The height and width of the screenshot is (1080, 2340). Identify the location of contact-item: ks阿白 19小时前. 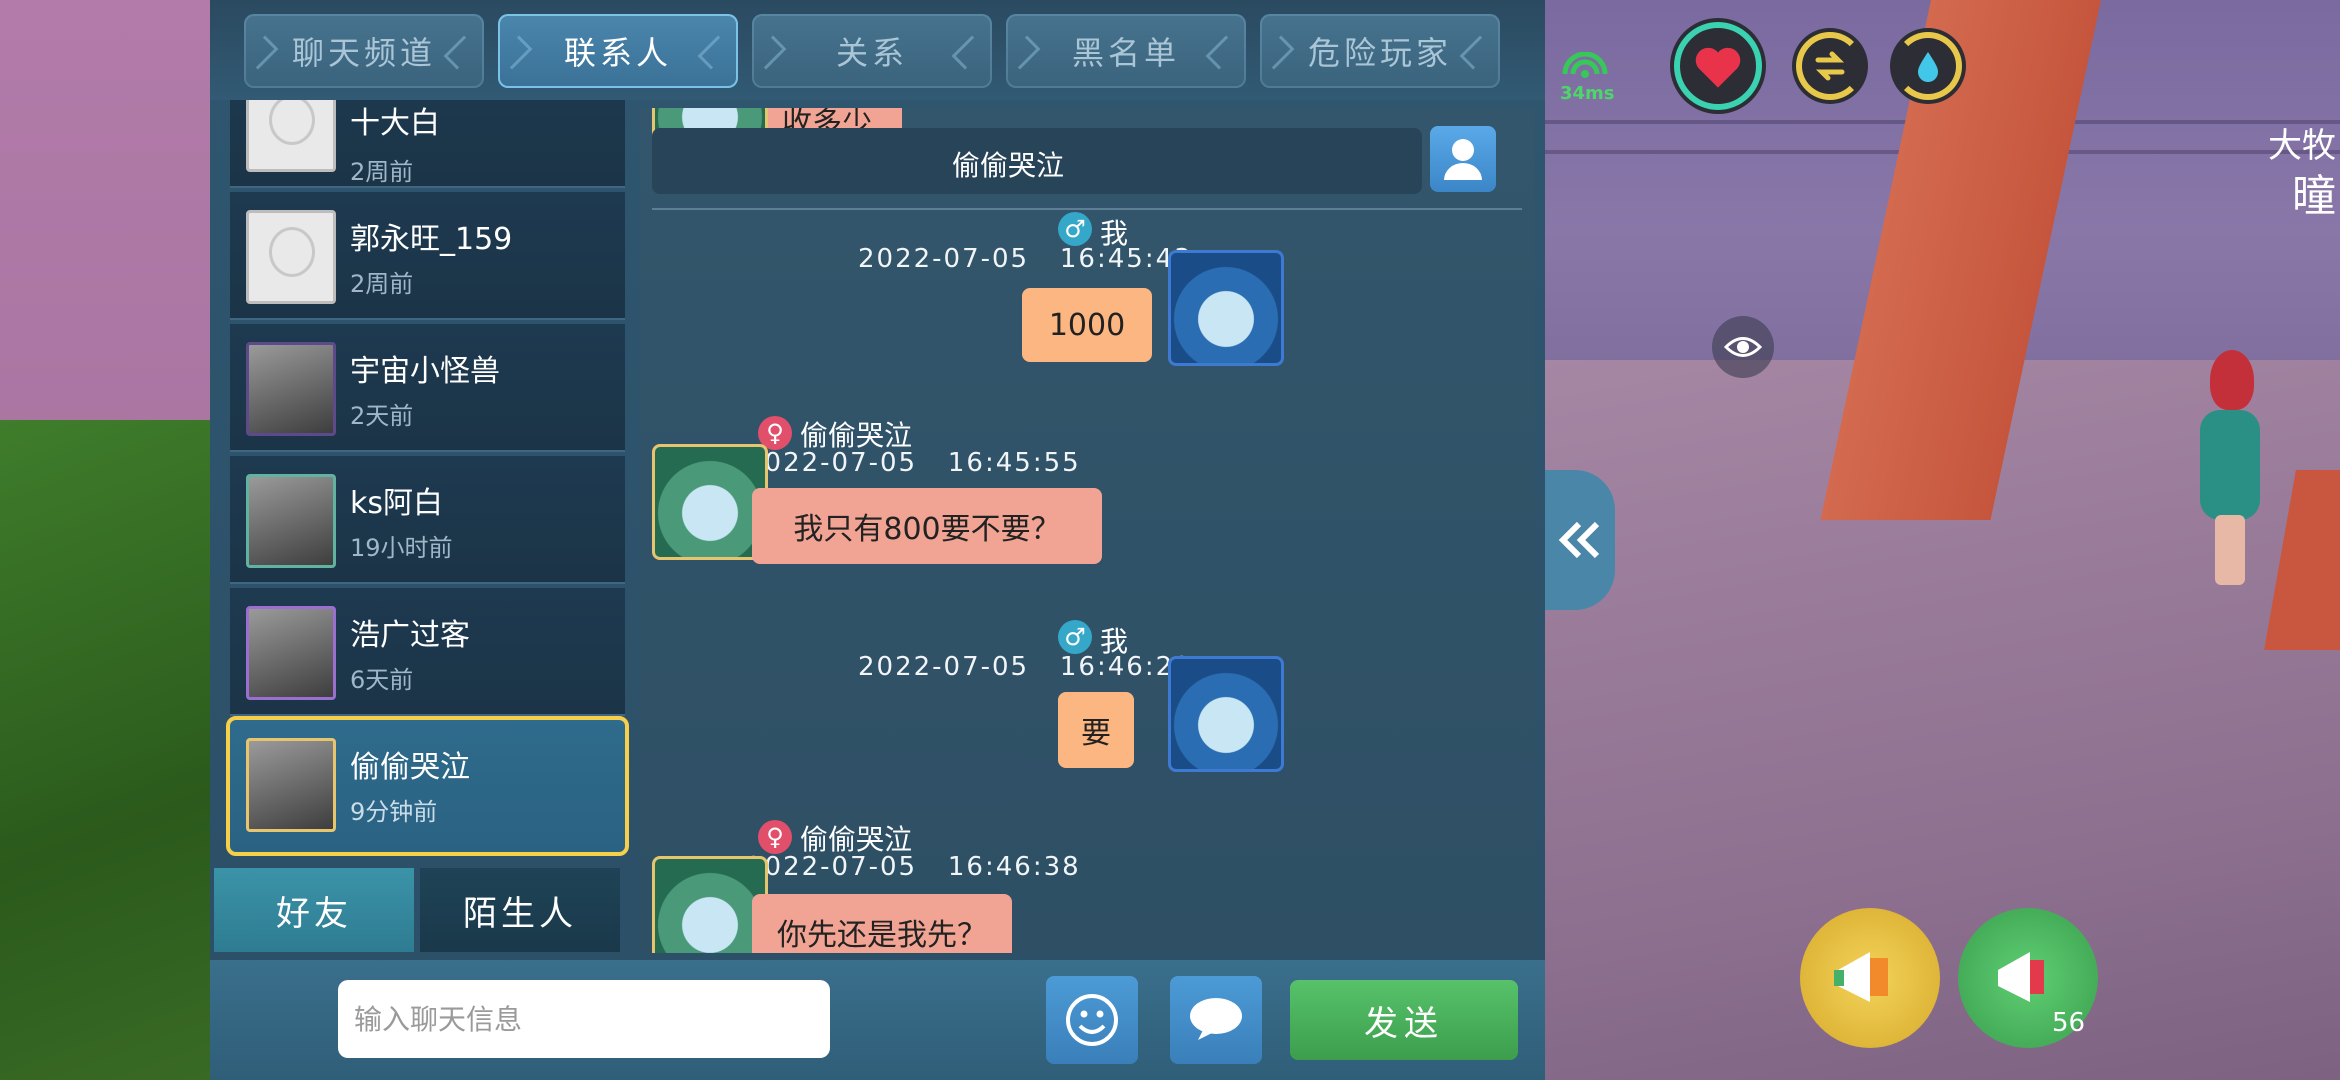
(427, 520).